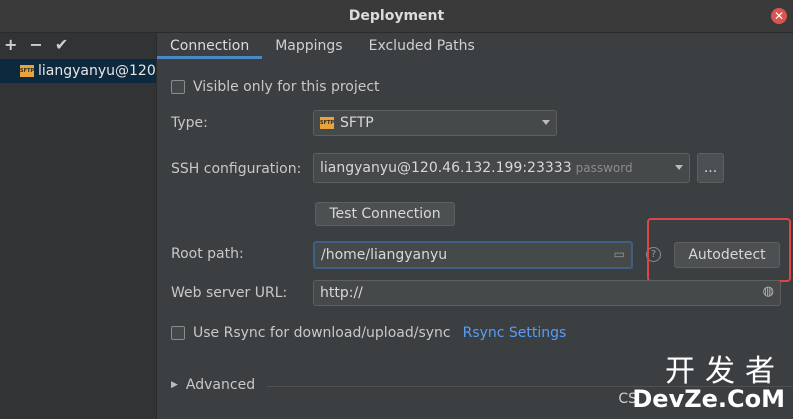  I want to click on close-icon: ✕, so click(779, 16).